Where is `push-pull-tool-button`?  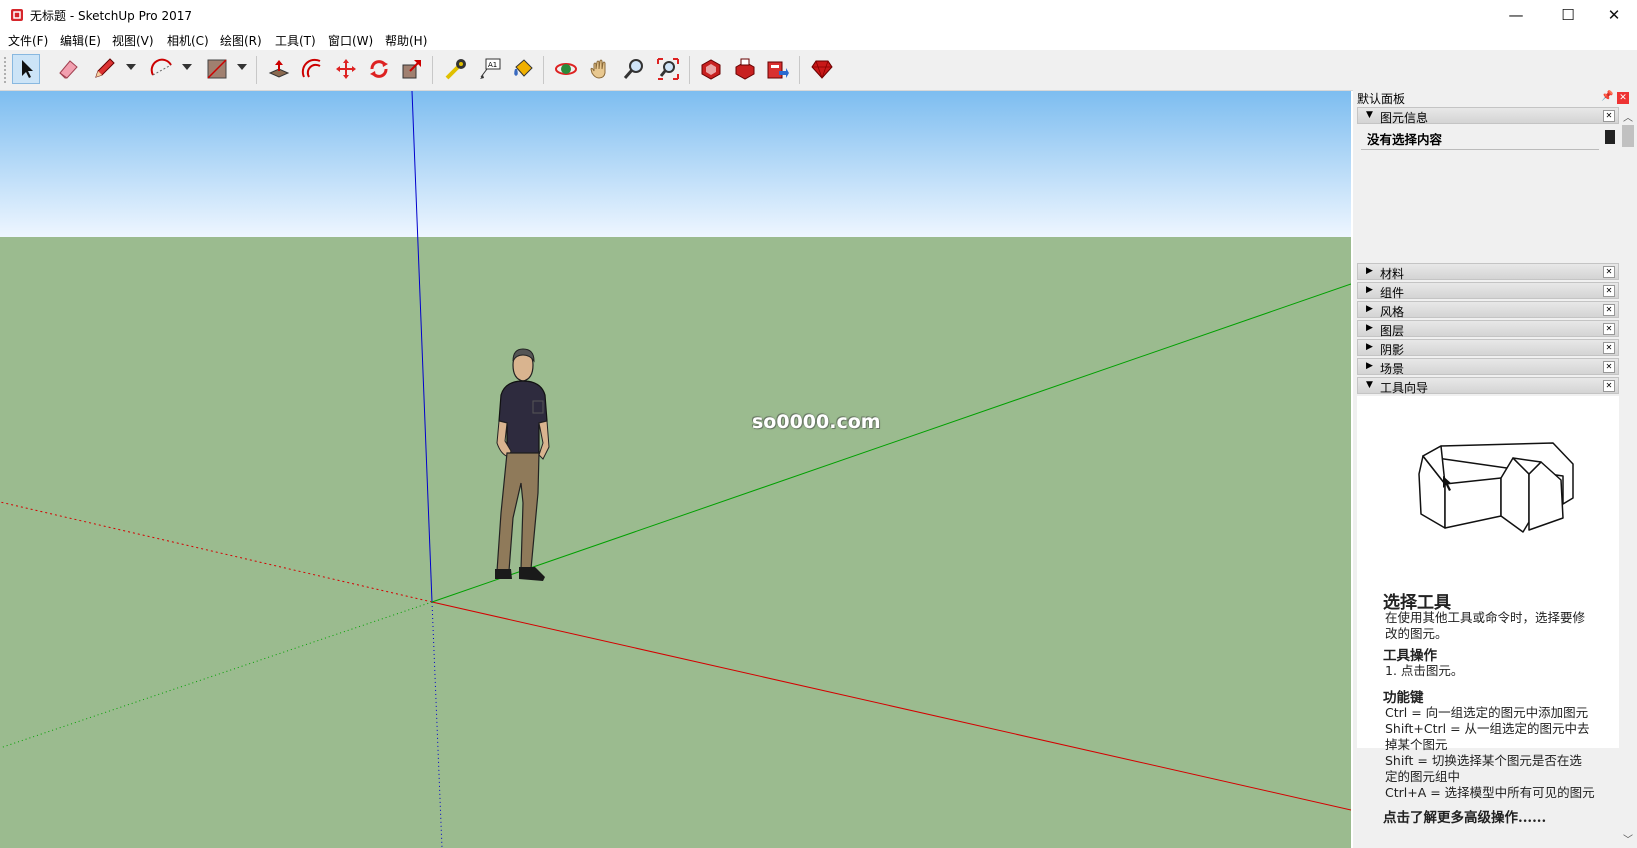 push-pull-tool-button is located at coordinates (279, 69).